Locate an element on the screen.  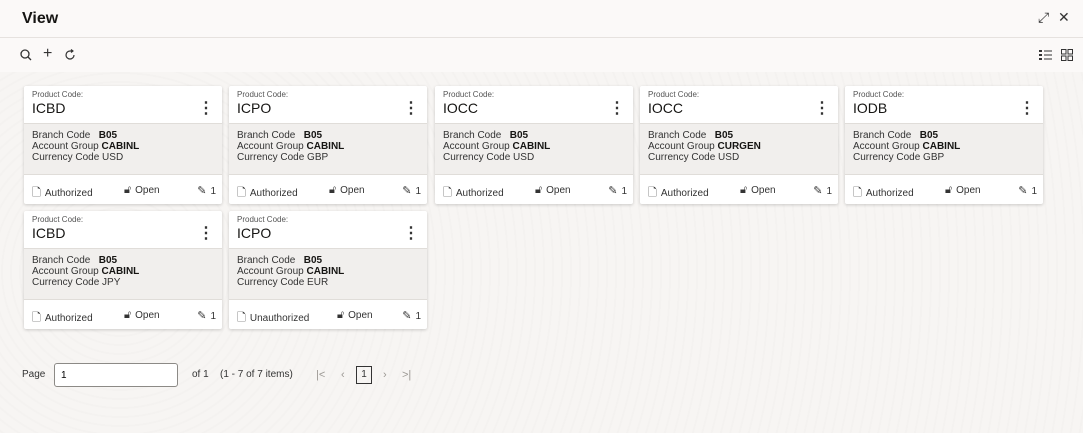
expand-icon: ⤢ is located at coordinates (1043, 17).